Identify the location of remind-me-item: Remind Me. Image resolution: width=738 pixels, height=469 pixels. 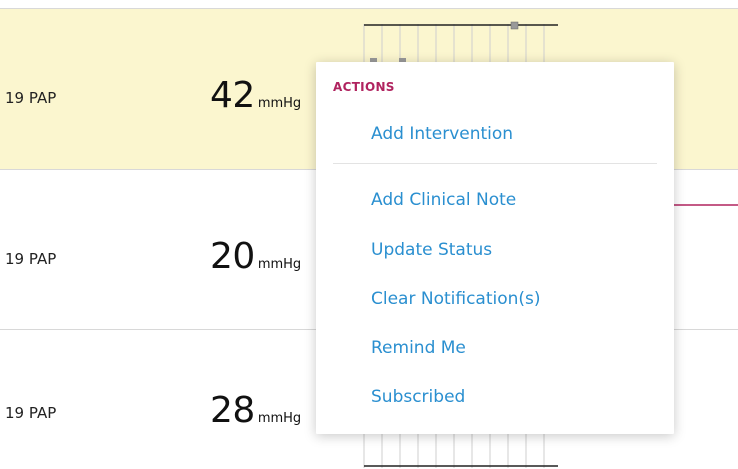
(418, 348).